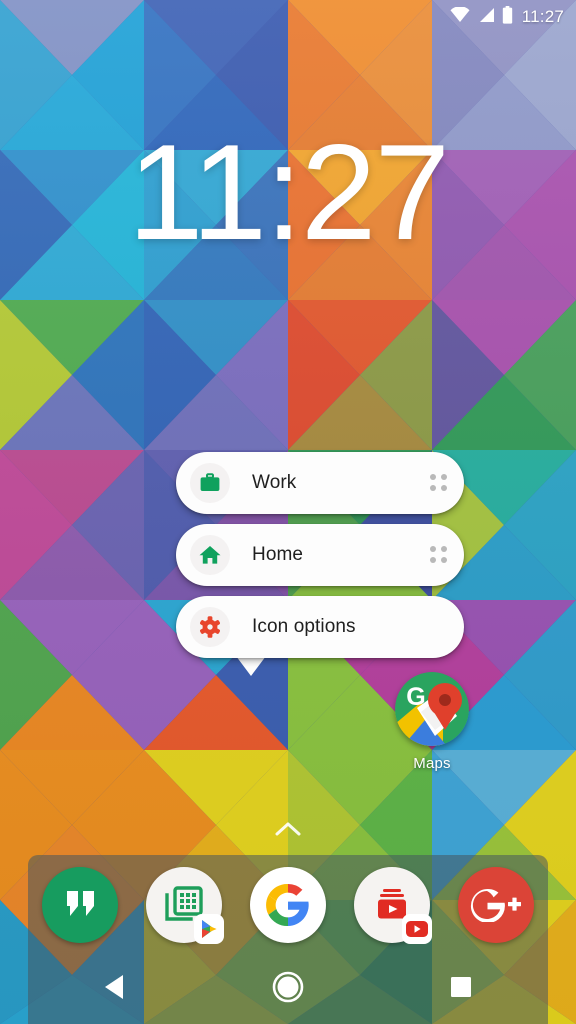  I want to click on dock-item-google, so click(288, 905).